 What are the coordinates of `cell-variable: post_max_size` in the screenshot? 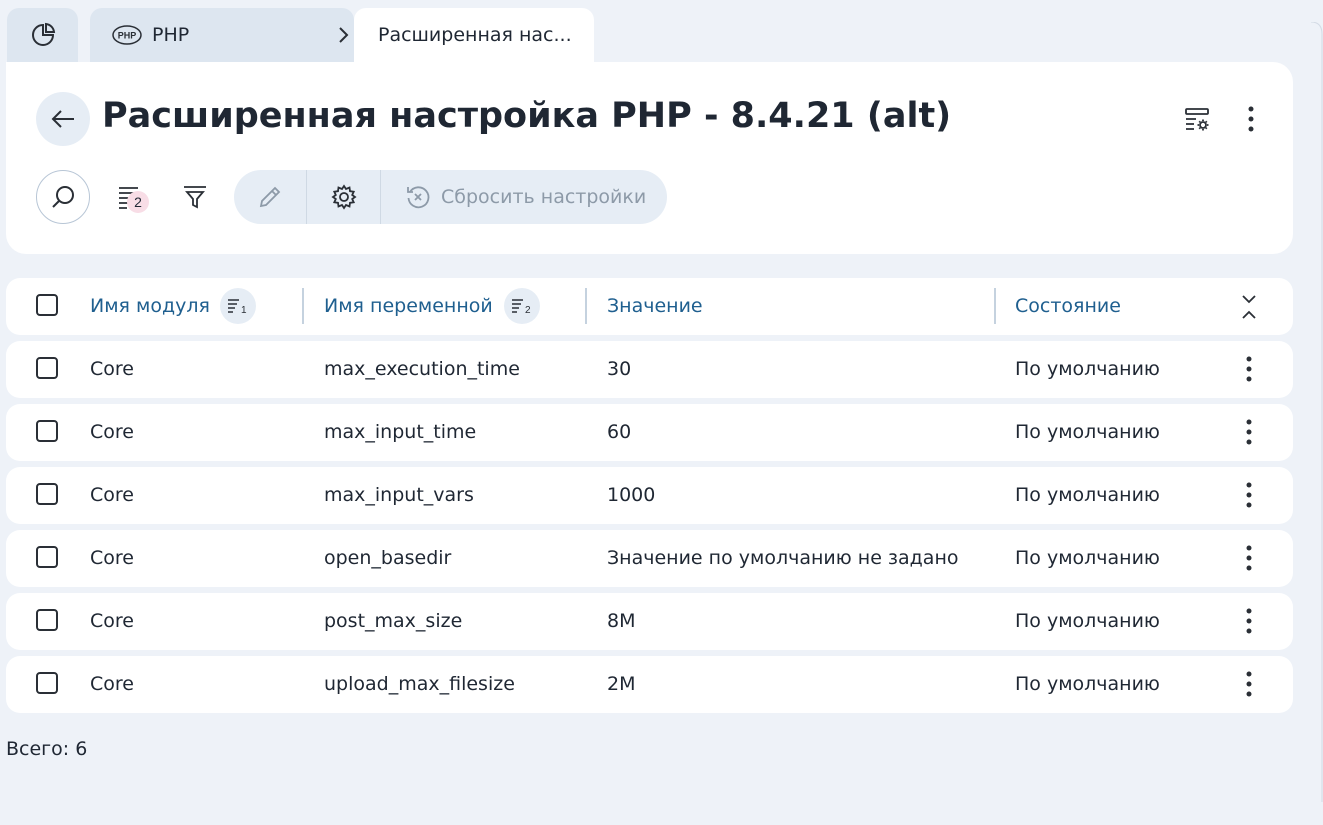 It's located at (393, 621).